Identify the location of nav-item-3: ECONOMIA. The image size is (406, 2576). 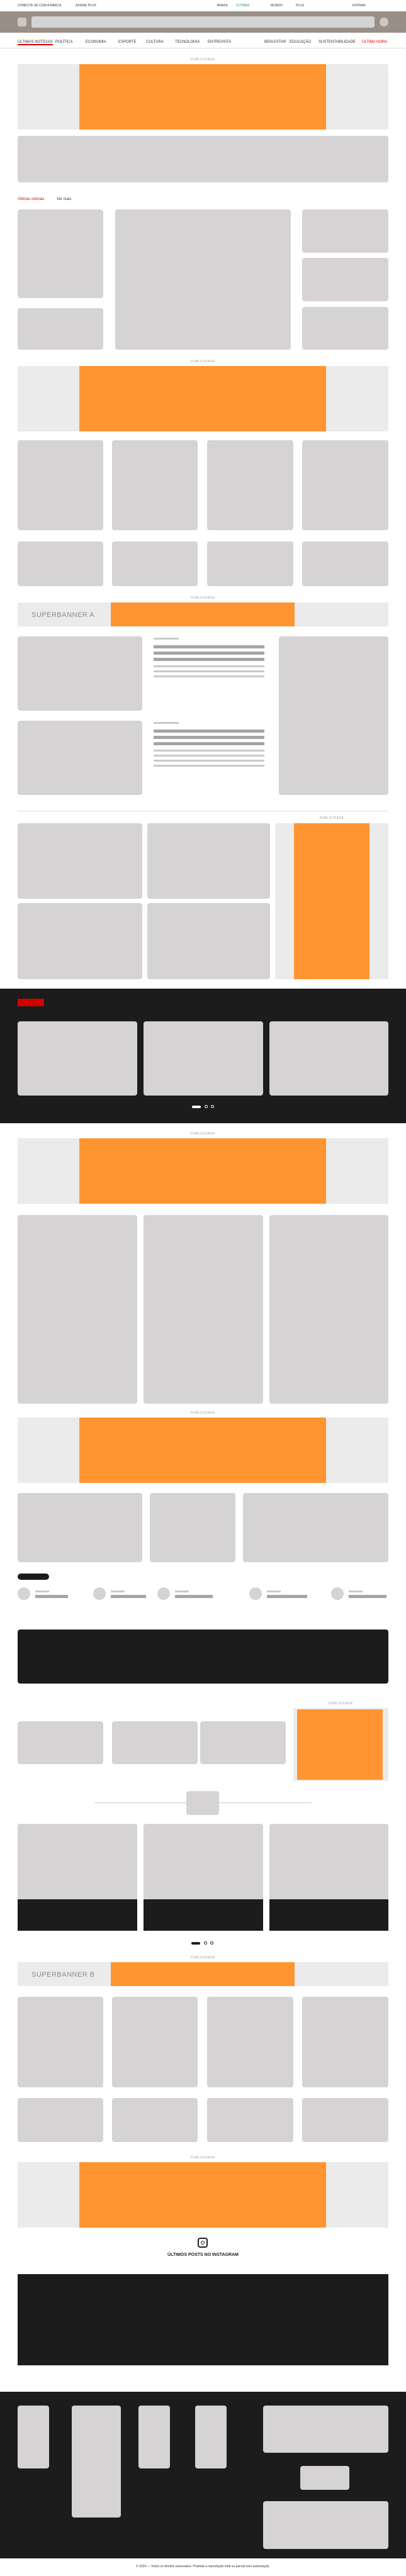
(96, 42).